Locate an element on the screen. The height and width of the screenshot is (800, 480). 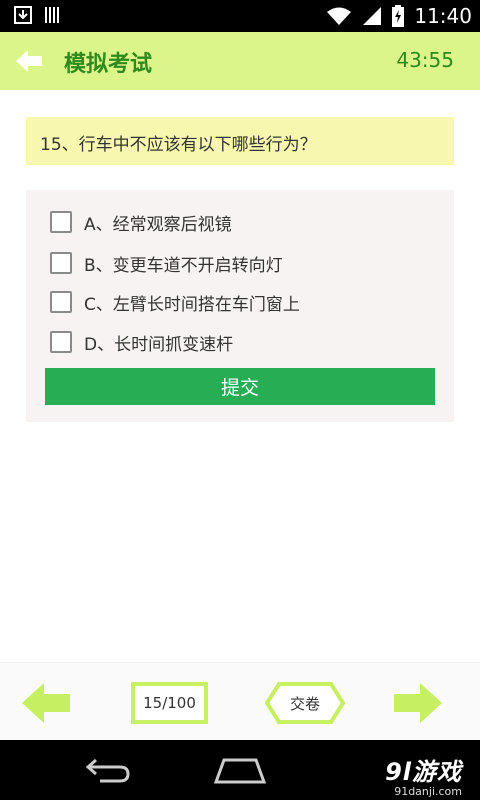
bottom-toolbar: 15/100 交卷 is located at coordinates (240, 701).